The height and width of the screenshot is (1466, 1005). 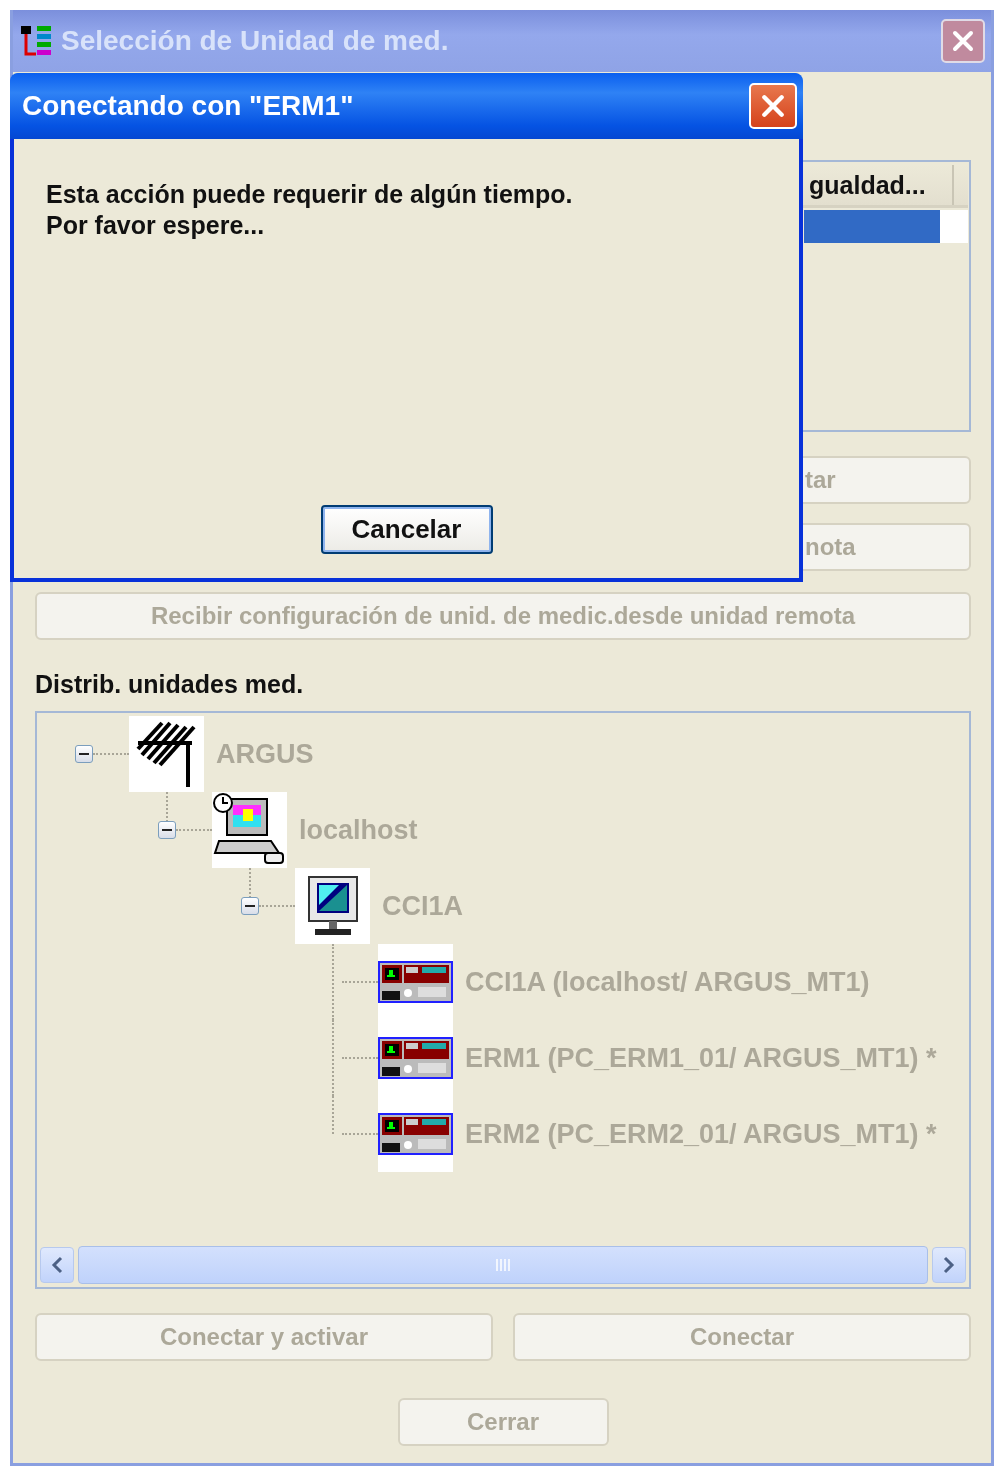 I want to click on tree-item-label: ERM2 (PC_ERM2_01/ ARGUS_MT1) *, so click(x=701, y=1134).